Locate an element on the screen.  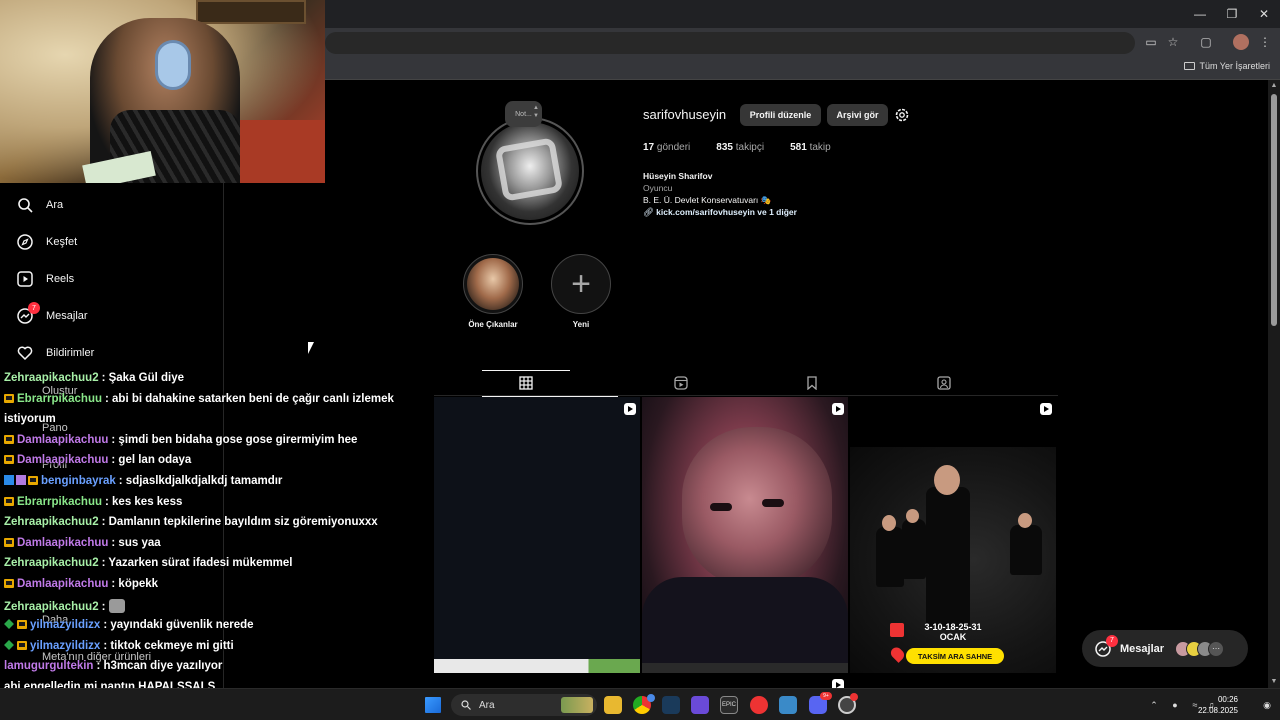
sidebar-item-explore: Keşfet is located at coordinates (112, 242).